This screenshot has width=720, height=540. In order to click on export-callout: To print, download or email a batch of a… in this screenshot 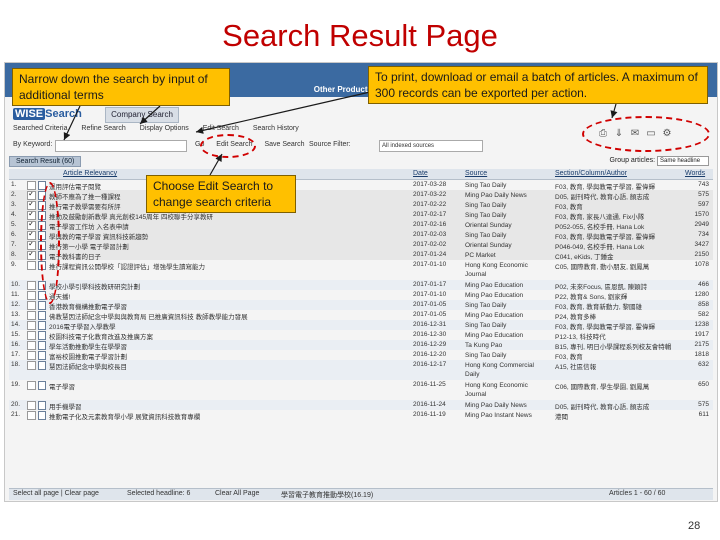, I will do `click(538, 85)`.